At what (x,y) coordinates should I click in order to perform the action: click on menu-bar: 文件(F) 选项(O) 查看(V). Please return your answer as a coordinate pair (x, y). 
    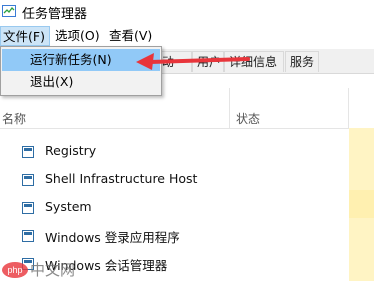
    Looking at the image, I should click on (187, 36).